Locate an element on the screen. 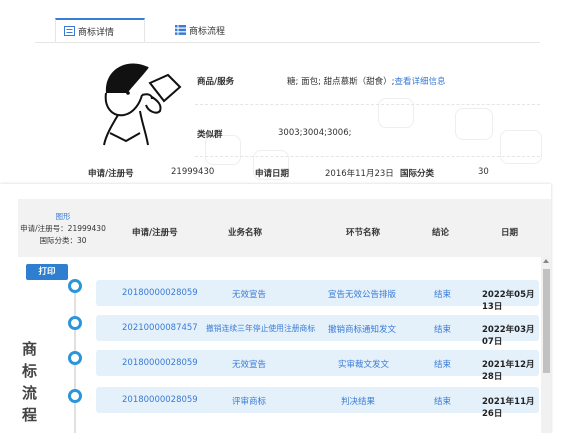 This screenshot has width=571, height=433. flow-info-block: 图形 申请/注册号：21999430 国际分类：30 is located at coordinates (63, 229).